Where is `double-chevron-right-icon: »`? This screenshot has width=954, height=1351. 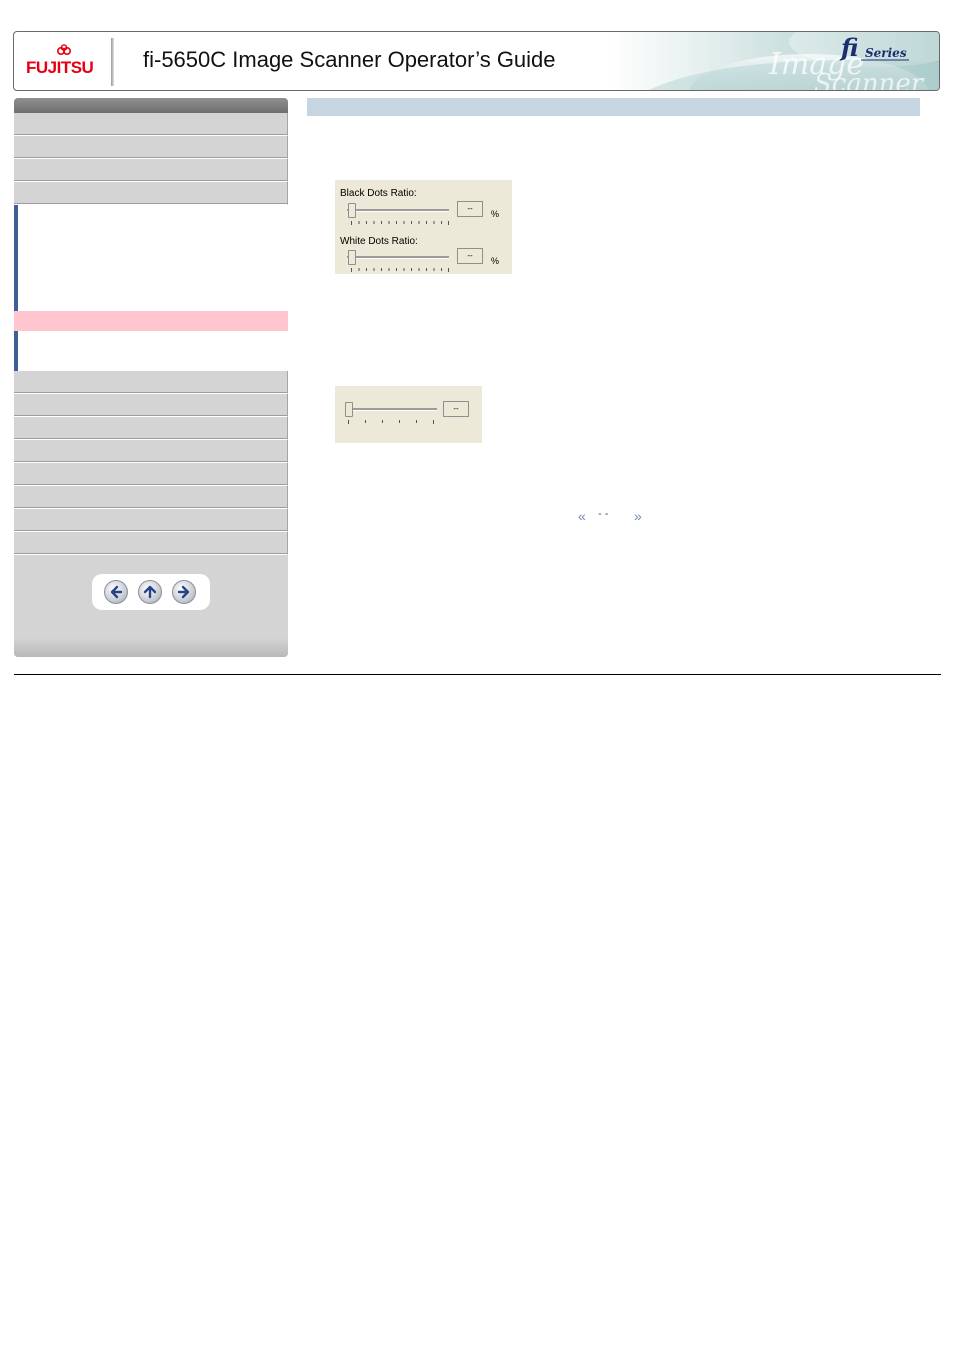
double-chevron-right-icon: » is located at coordinates (638, 516).